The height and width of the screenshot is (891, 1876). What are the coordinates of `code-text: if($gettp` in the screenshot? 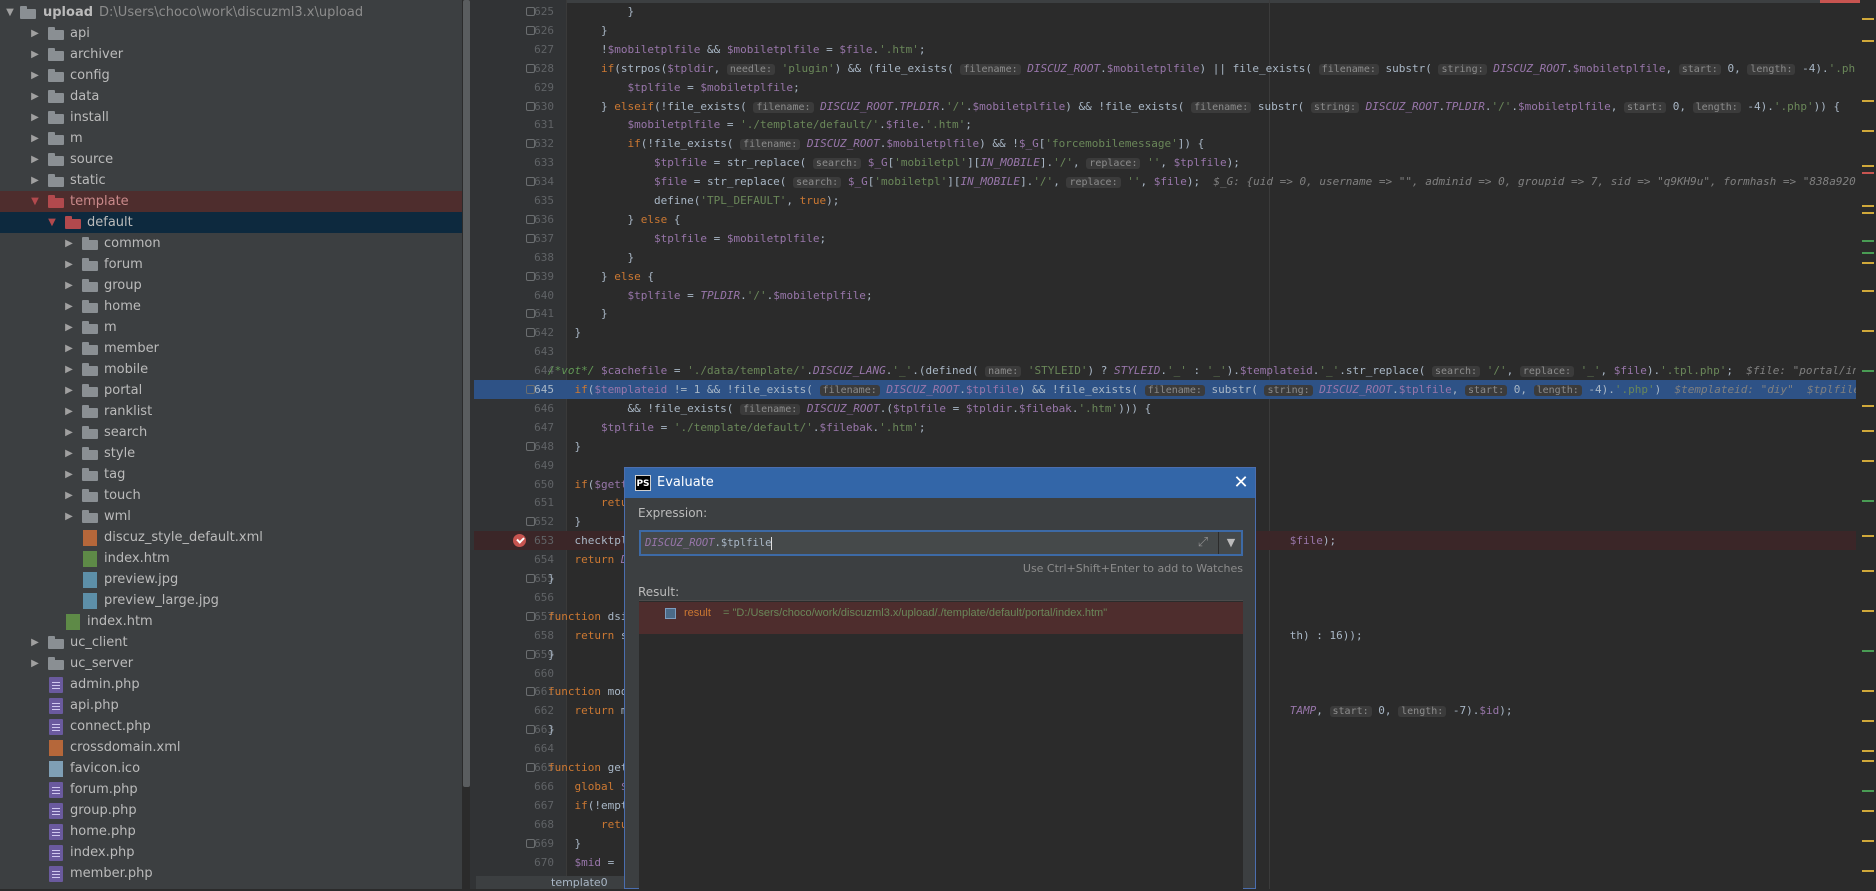 It's located at (591, 484).